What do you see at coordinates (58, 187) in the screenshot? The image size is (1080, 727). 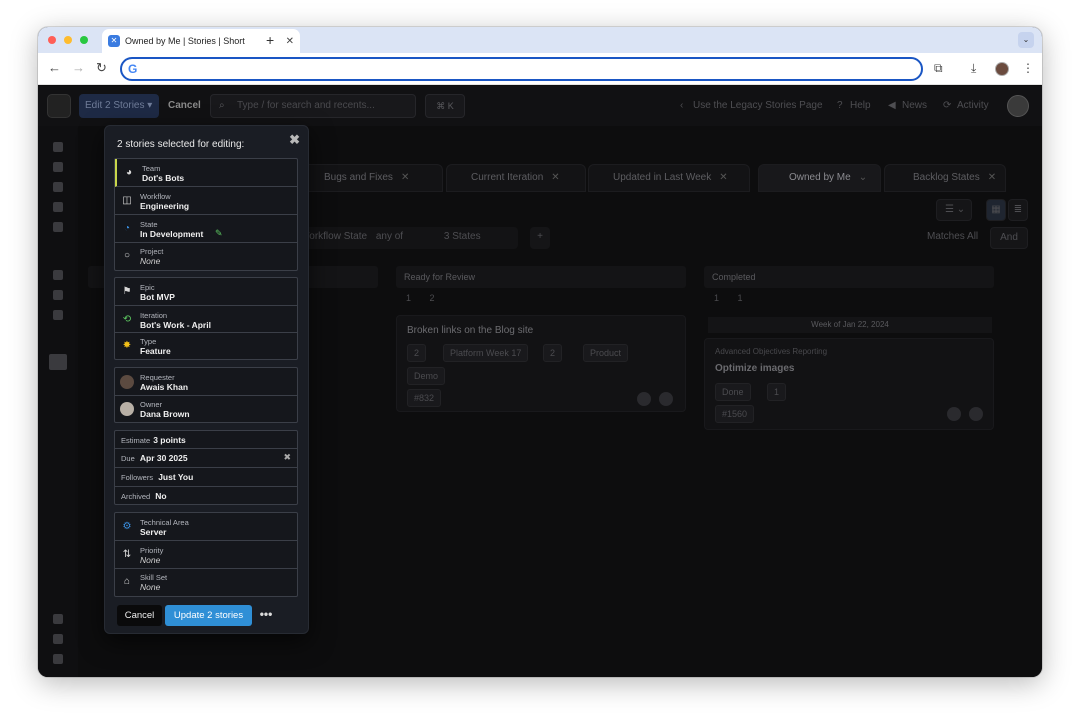 I see `epics-icon` at bounding box center [58, 187].